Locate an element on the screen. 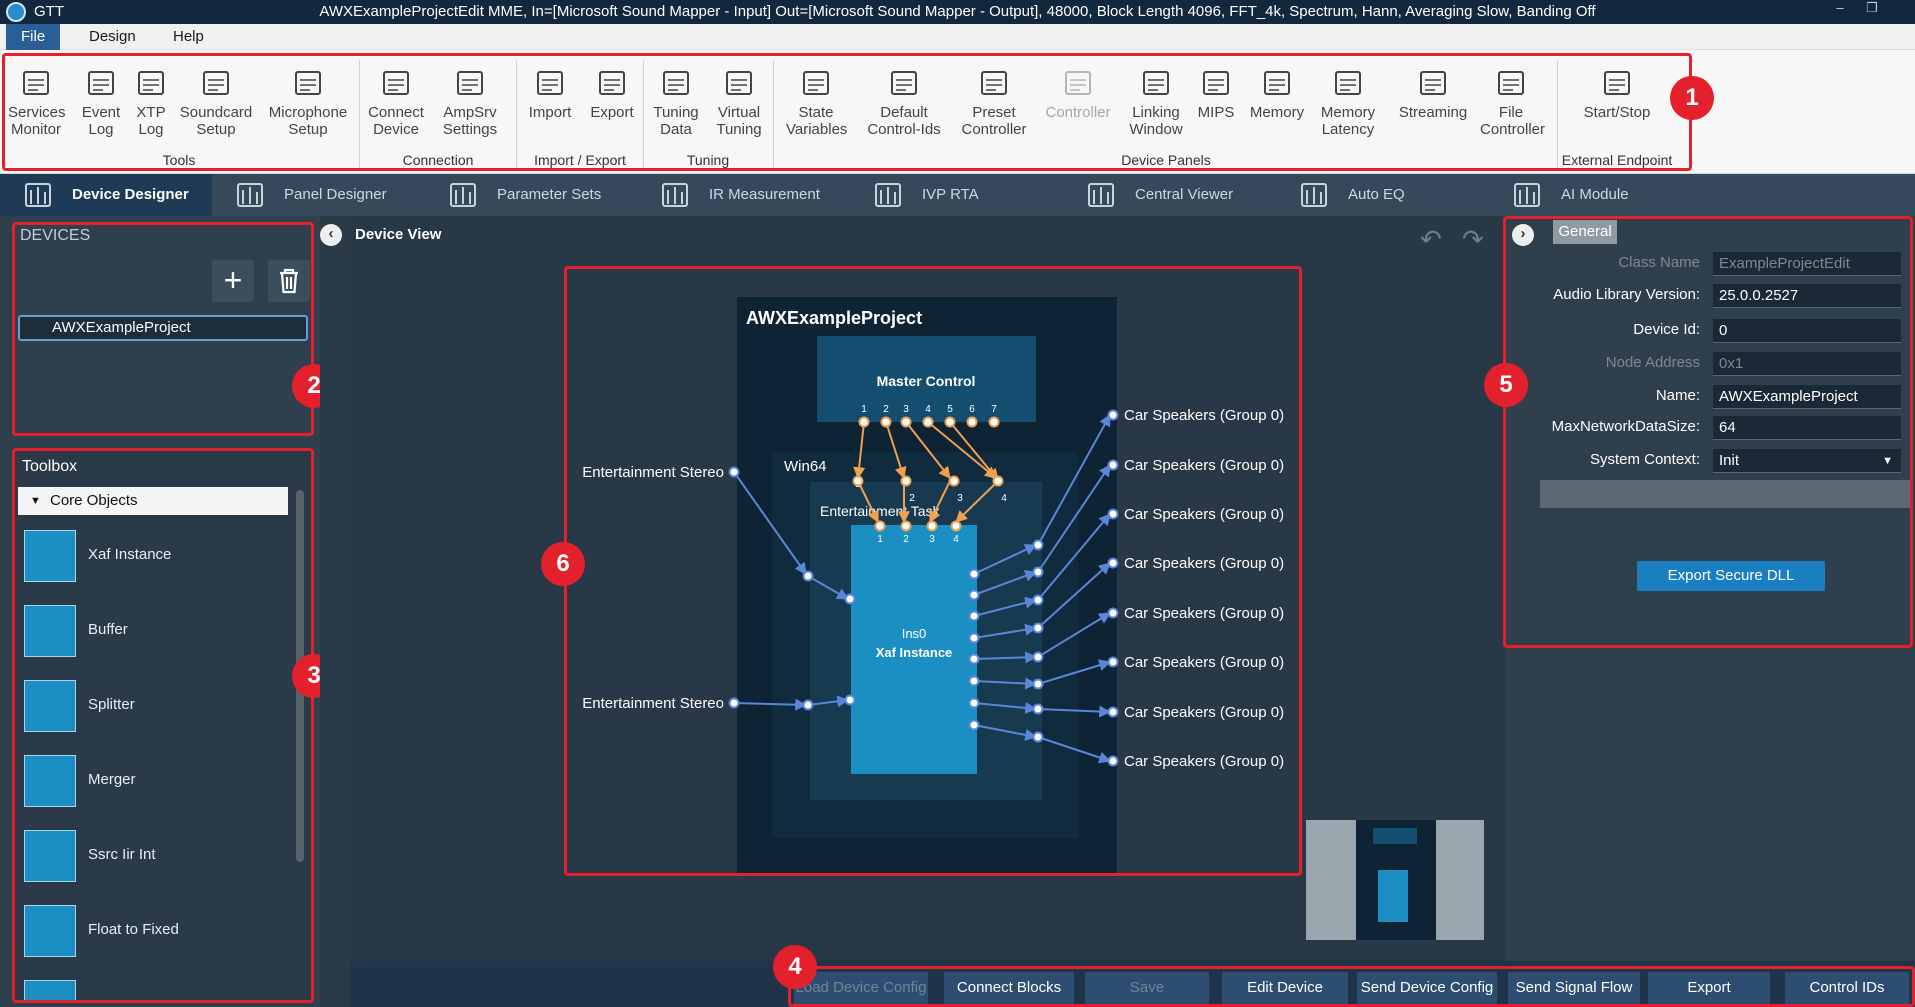  minimap is located at coordinates (1395, 880).